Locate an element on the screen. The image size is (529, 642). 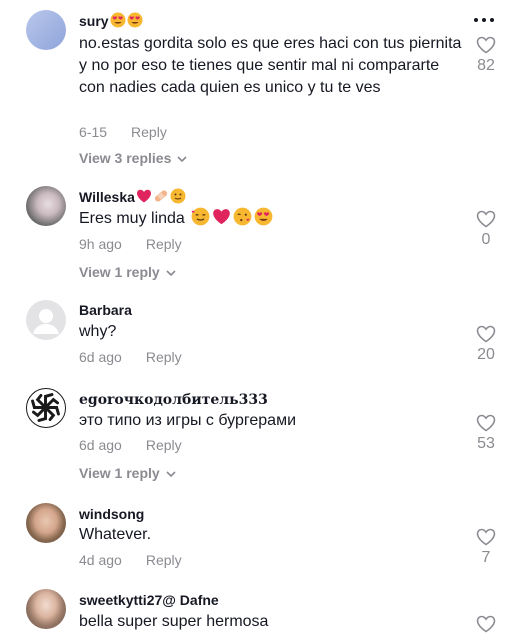
kolovrat-symbol-icon is located at coordinates (45, 407).